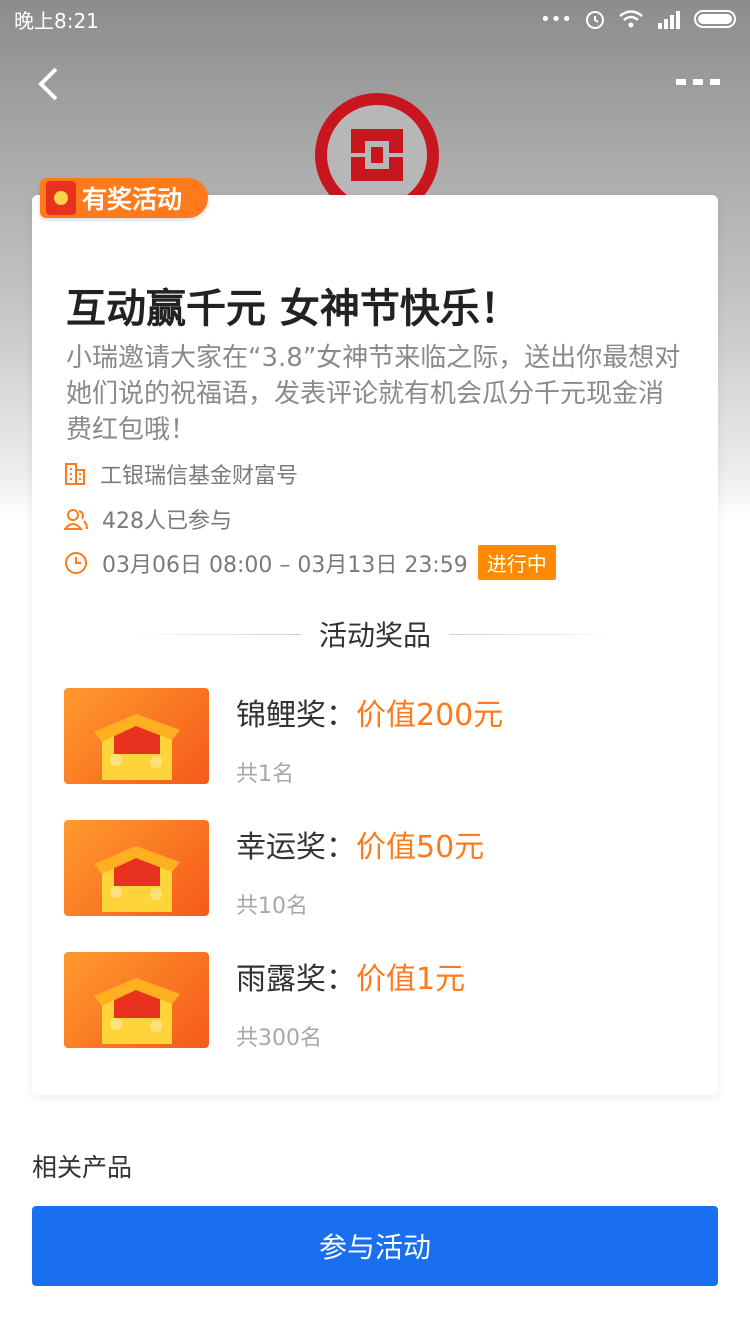 The width and height of the screenshot is (750, 1334). What do you see at coordinates (76, 519) in the screenshot?
I see `users-icon` at bounding box center [76, 519].